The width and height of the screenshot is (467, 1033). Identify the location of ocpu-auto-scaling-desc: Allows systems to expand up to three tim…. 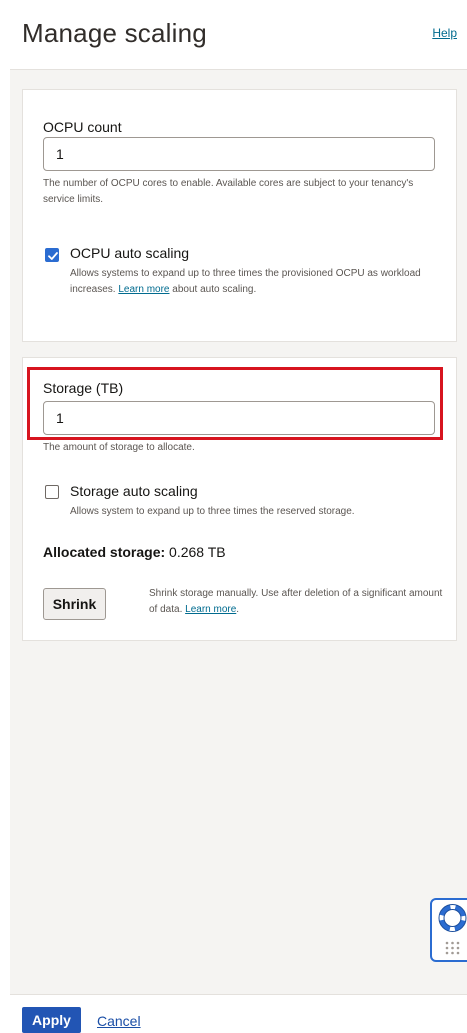
(252, 282).